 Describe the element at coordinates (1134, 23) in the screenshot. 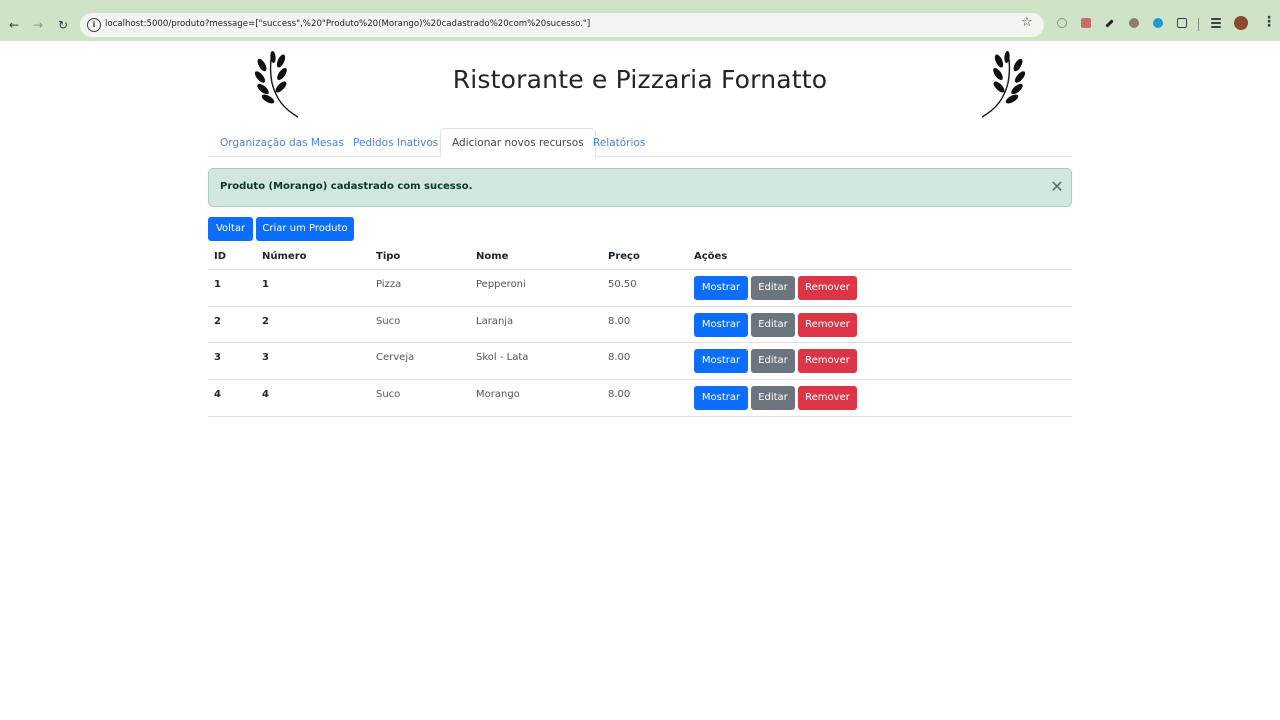

I see `bug-extension-icon` at that location.